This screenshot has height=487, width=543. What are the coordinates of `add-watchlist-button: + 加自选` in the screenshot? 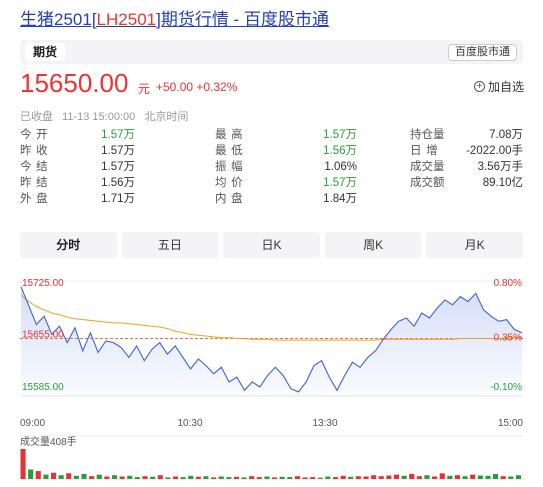 It's located at (499, 86).